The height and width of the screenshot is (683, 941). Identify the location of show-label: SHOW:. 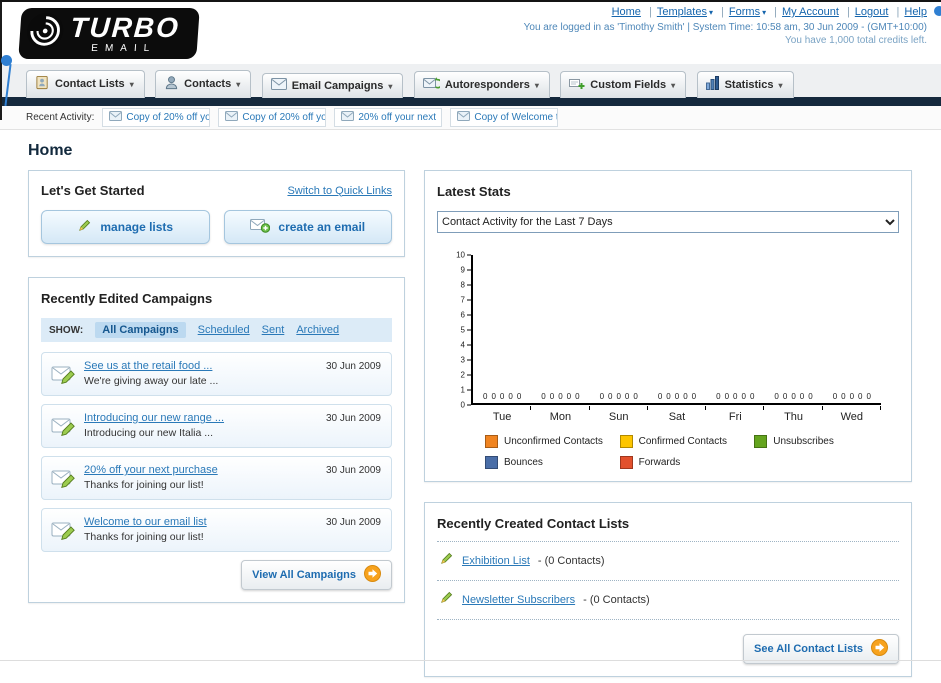
(66, 330).